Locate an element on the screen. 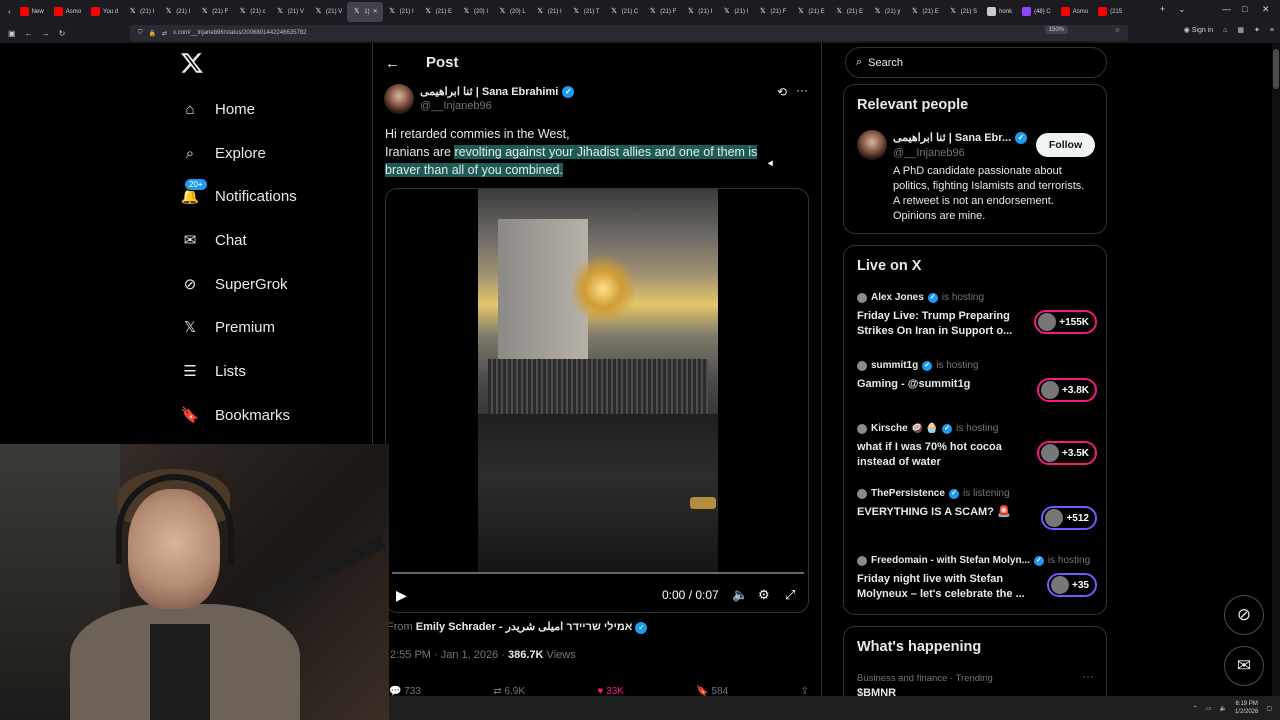  sidebar-toggle-icon: ▣ is located at coordinates (12, 33).